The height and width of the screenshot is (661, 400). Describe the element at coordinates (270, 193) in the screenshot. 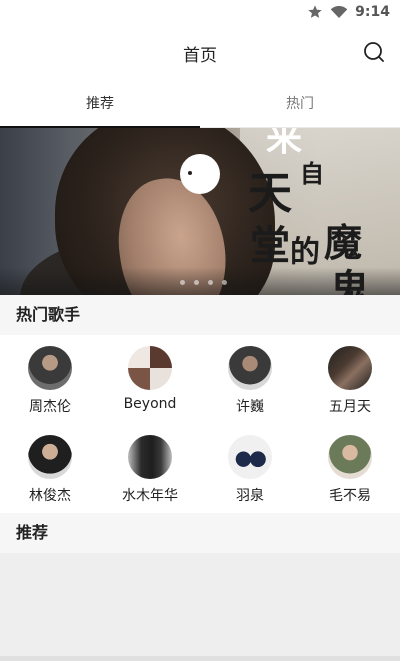

I see `banner-char: 天` at that location.